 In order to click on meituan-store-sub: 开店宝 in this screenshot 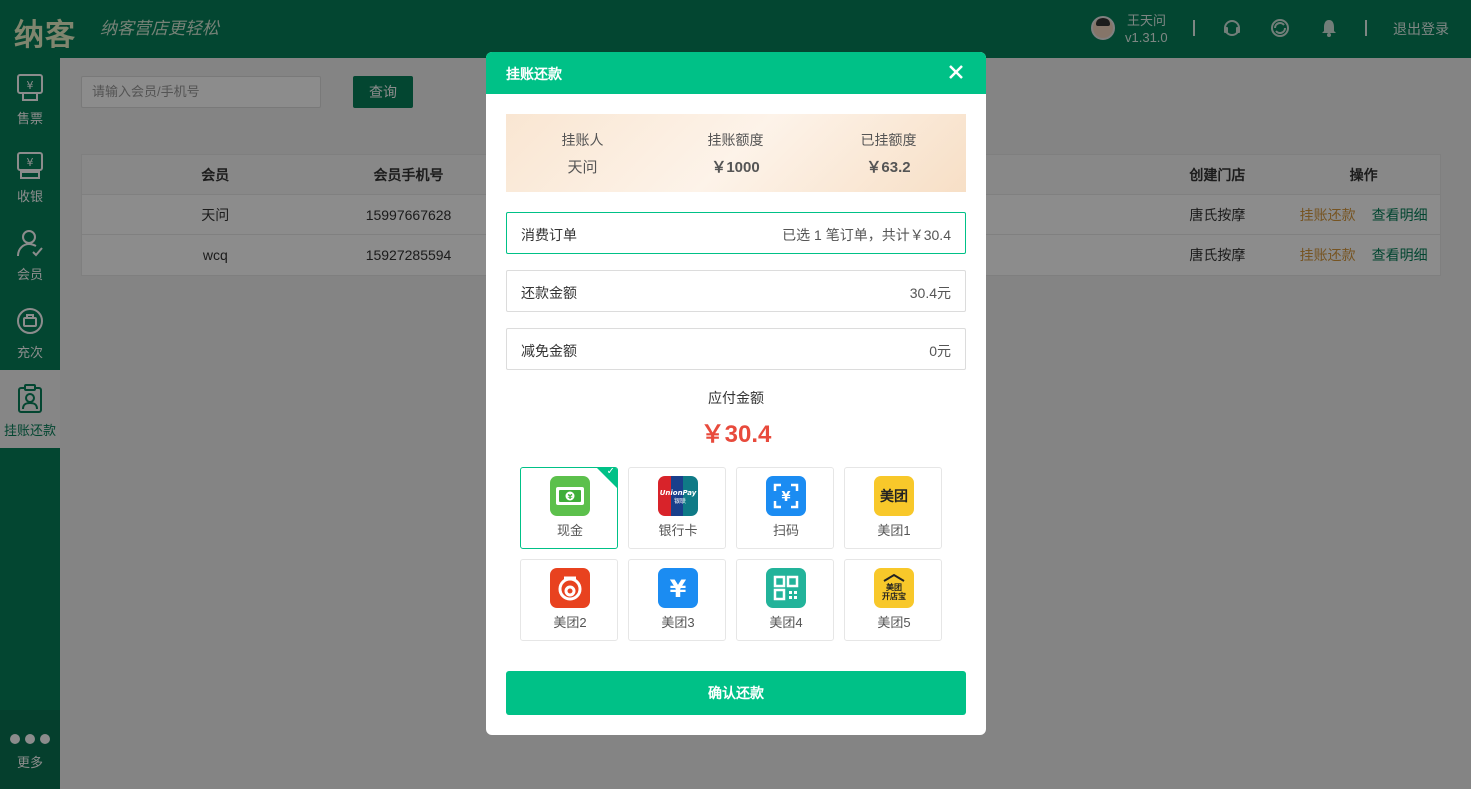, I will do `click(894, 596)`.